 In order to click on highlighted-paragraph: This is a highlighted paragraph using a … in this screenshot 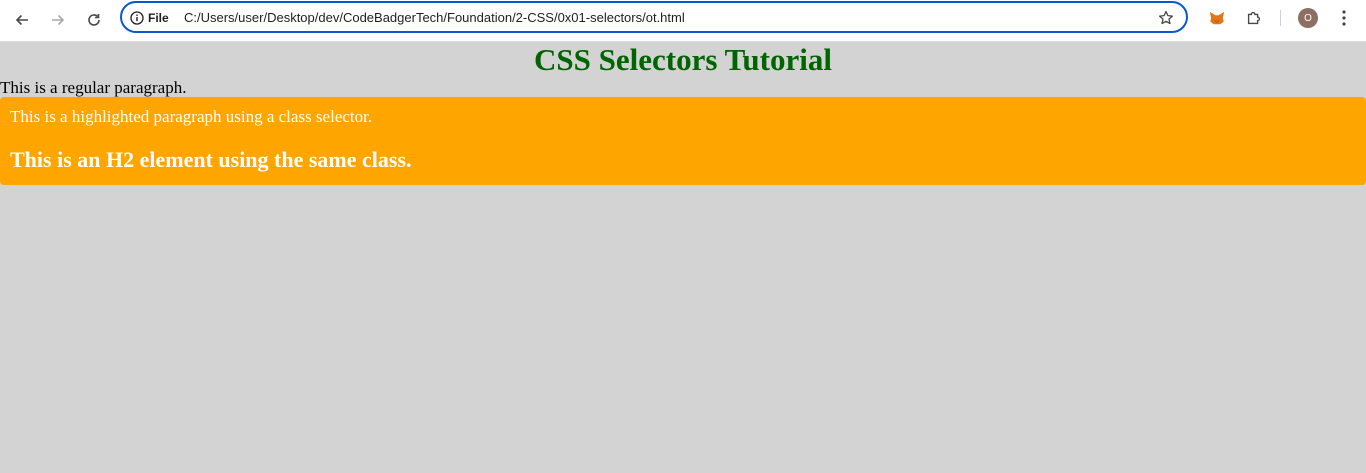, I will do `click(191, 116)`.